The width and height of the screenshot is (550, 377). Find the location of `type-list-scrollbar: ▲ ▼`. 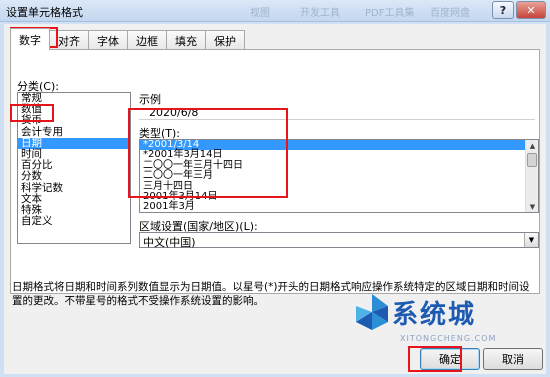

type-list-scrollbar: ▲ ▼ is located at coordinates (531, 176).